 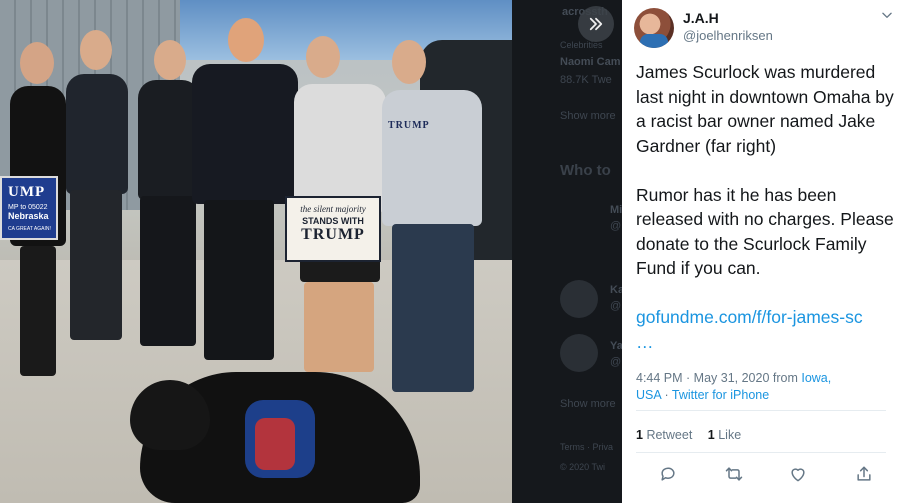 What do you see at coordinates (728, 35) in the screenshot?
I see `author-handle: @joelhenriksen` at bounding box center [728, 35].